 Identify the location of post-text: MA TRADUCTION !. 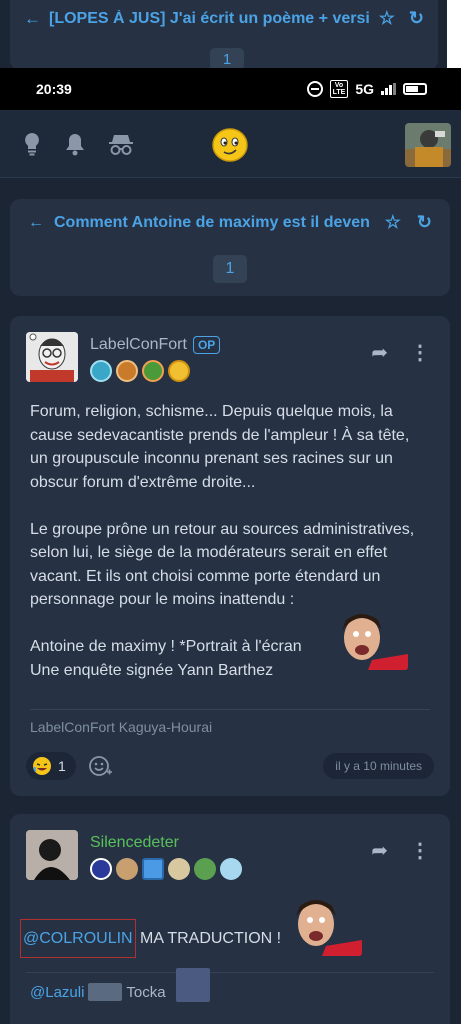
(208, 938).